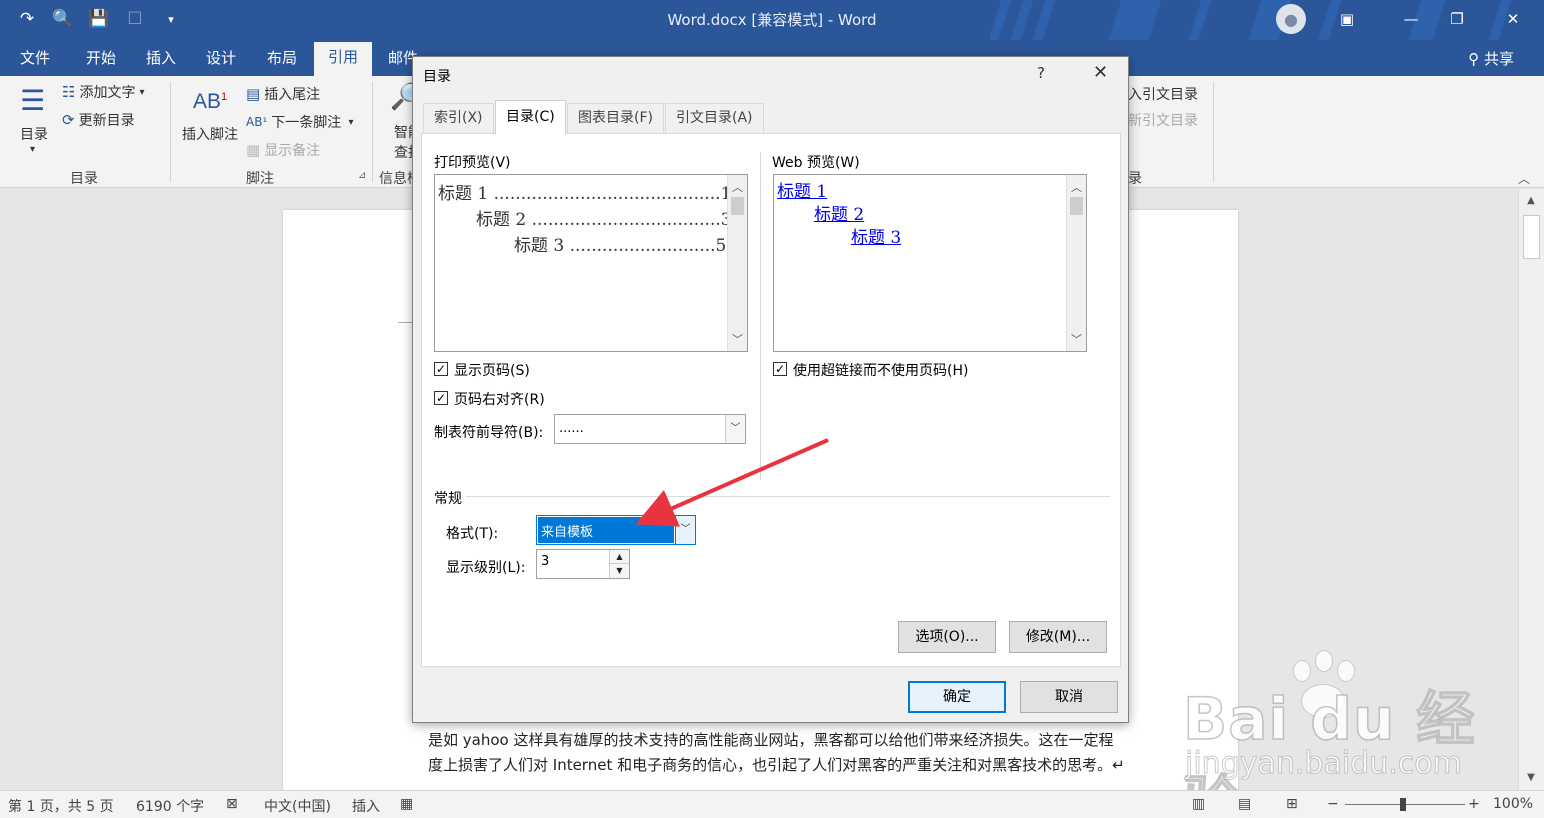 The width and height of the screenshot is (1544, 818). What do you see at coordinates (283, 94) in the screenshot?
I see `insert-endnote-button: ▤ 插入尾注` at bounding box center [283, 94].